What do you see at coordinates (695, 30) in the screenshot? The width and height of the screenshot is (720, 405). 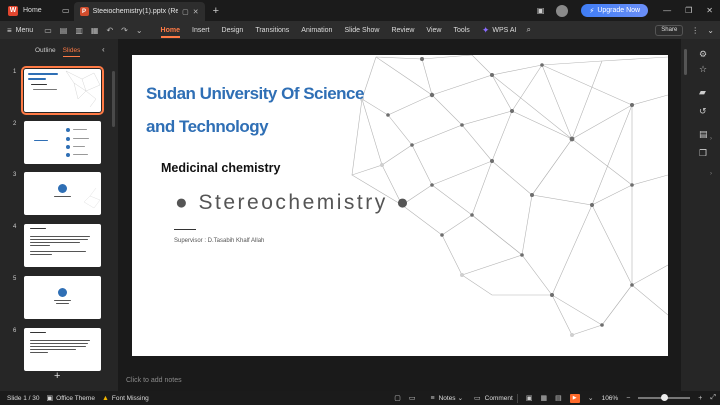 I see `more-options-icon: ⋮` at bounding box center [695, 30].